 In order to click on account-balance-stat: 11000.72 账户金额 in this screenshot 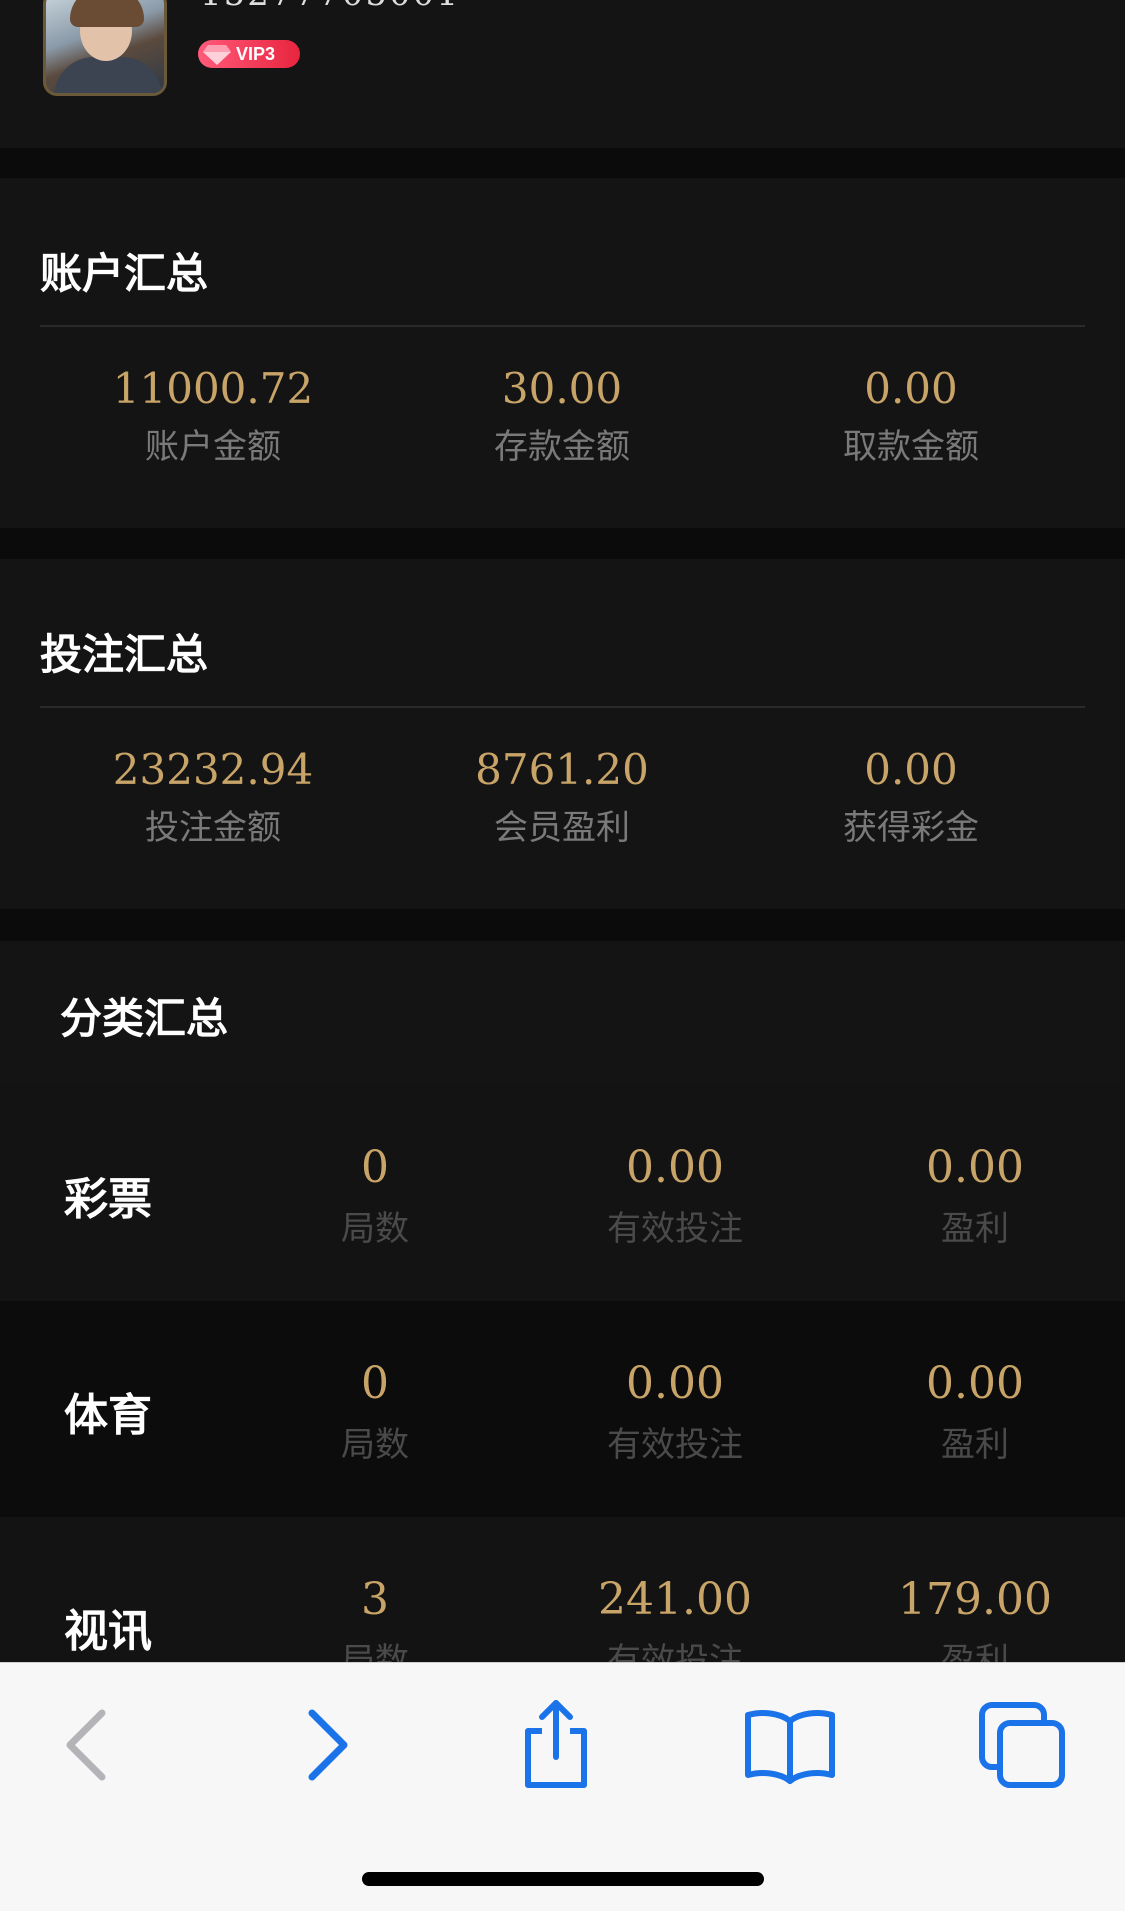, I will do `click(213, 416)`.